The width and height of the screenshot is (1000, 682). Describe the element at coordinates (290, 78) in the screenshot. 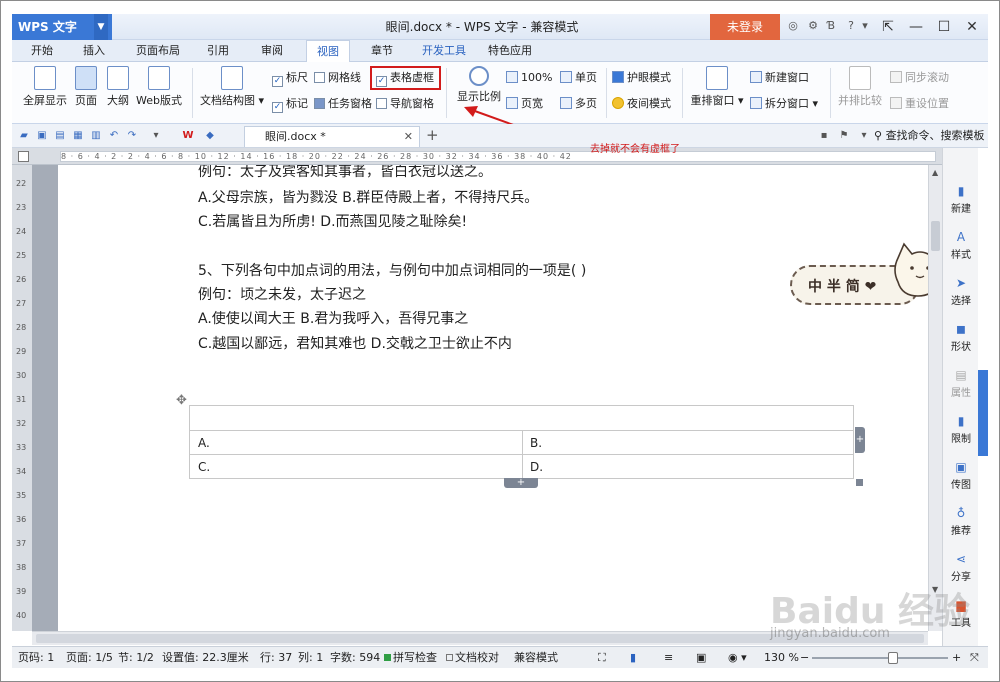

I see `ruler-checkbox: ✓ 标尺` at that location.